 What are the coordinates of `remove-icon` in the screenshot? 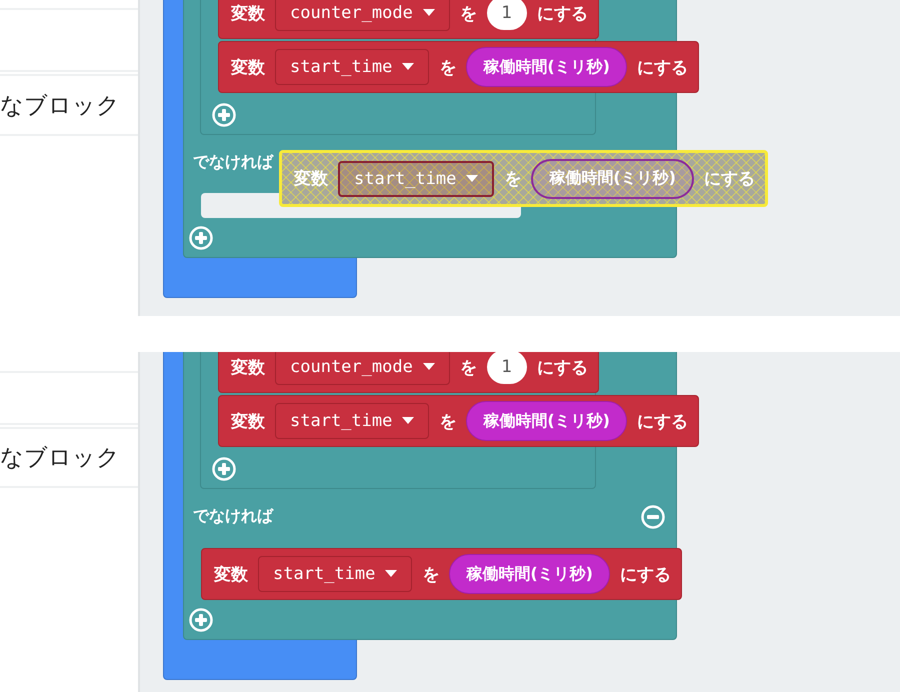 It's located at (653, 516).